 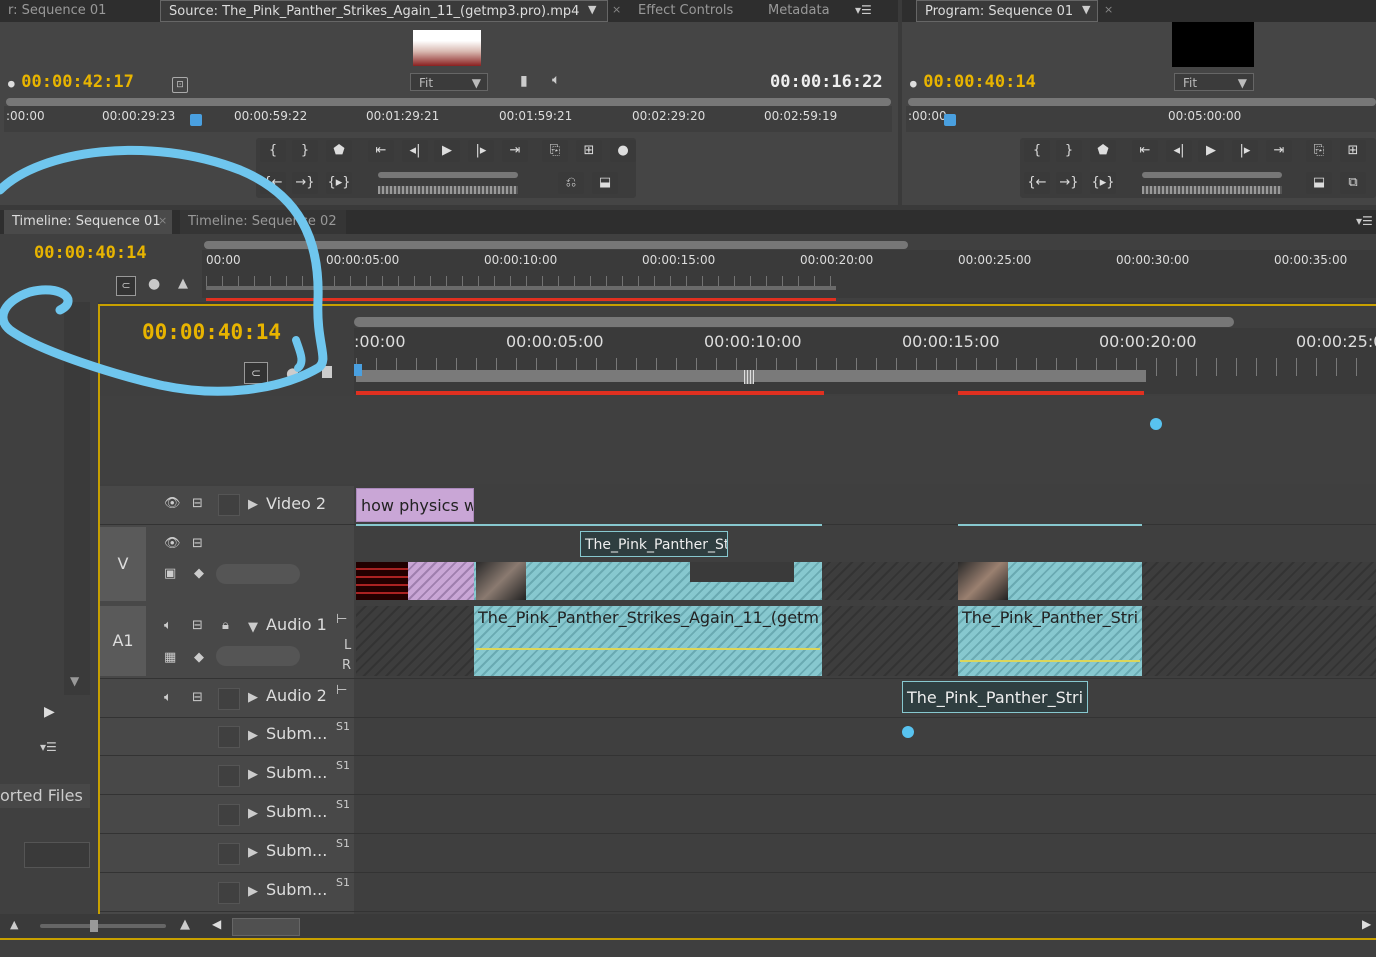 I want to click on annotation-scribble, so click(x=164, y=270).